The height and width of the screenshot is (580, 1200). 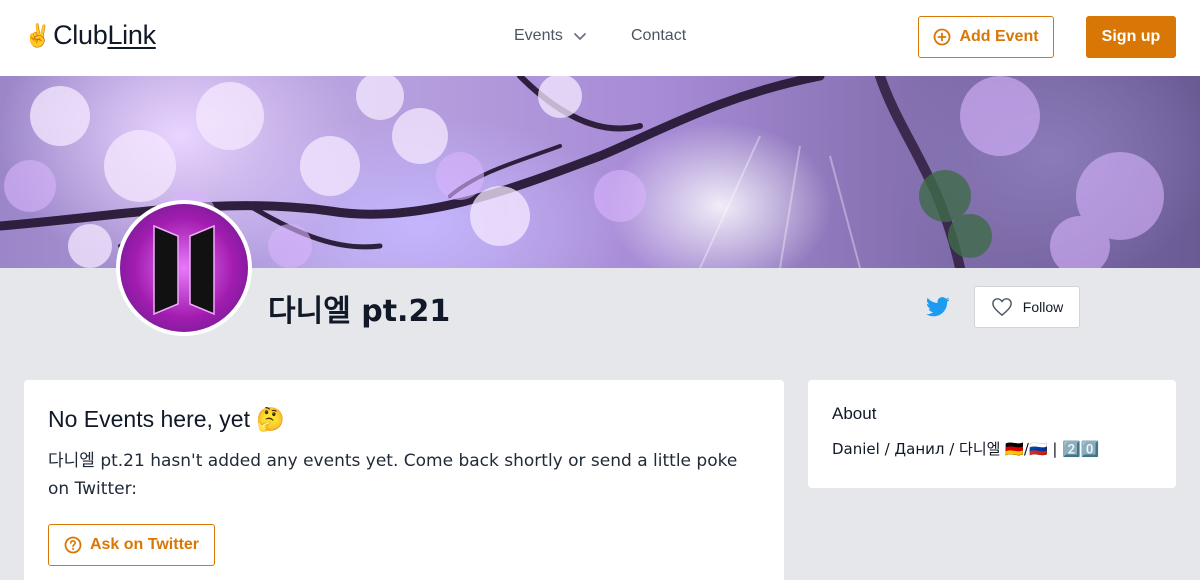 What do you see at coordinates (38, 35) in the screenshot?
I see `victory-hand-icon: ✌️` at bounding box center [38, 35].